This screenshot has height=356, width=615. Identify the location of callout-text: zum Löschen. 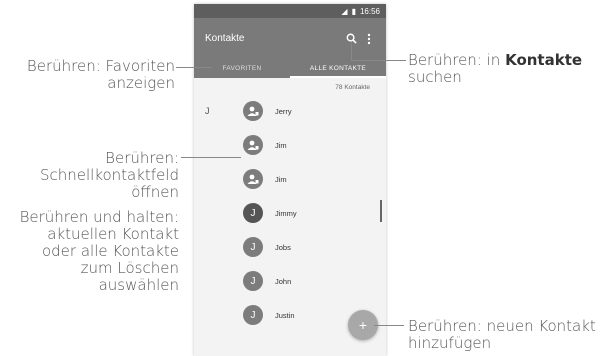
(129, 268).